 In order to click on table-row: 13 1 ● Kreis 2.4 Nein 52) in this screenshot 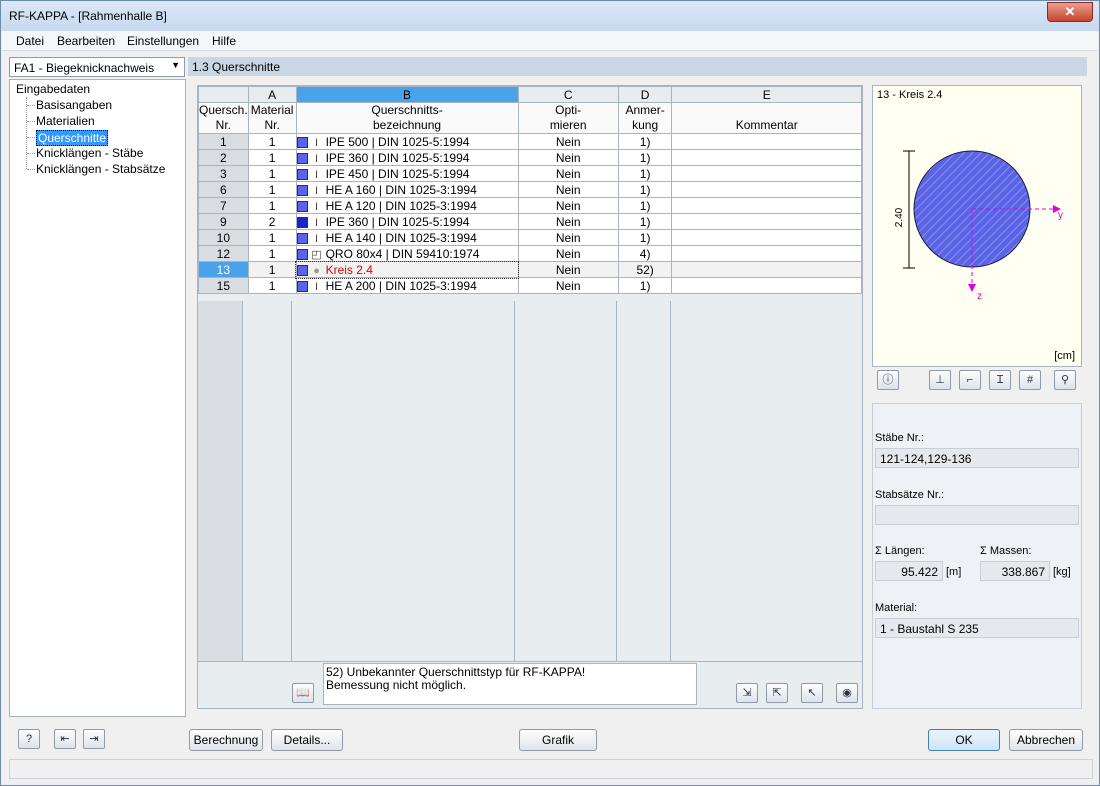, I will do `click(530, 269)`.